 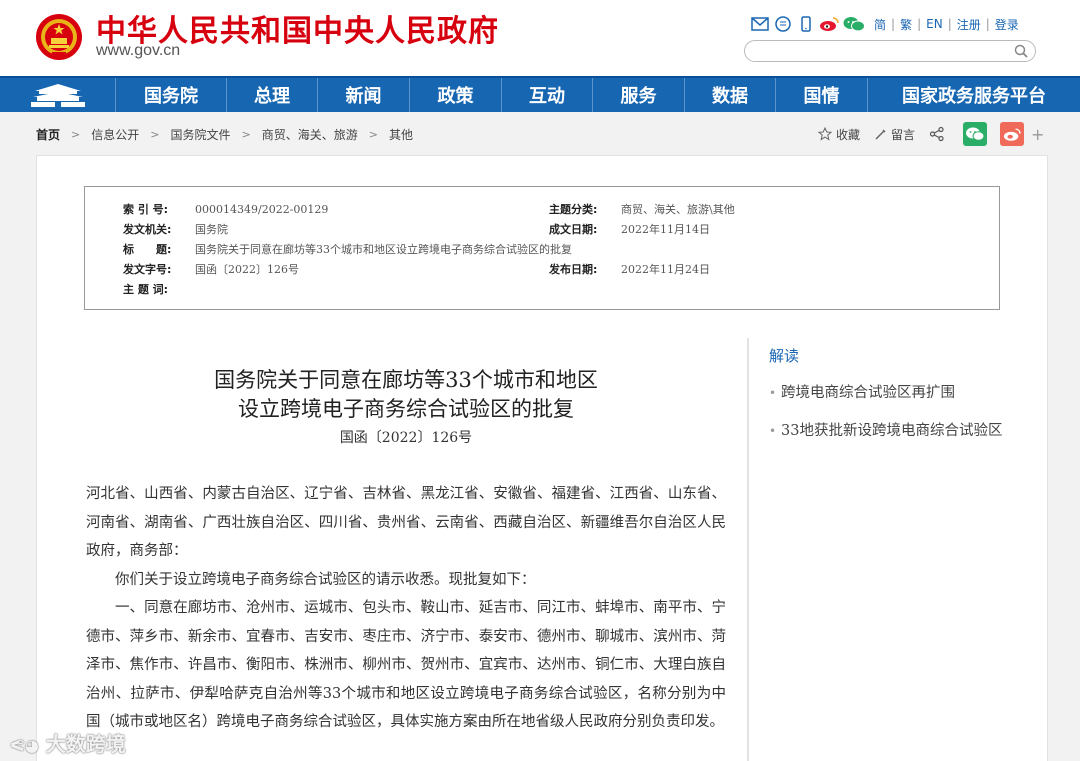 I want to click on tiananmen-icon, so click(x=57, y=95).